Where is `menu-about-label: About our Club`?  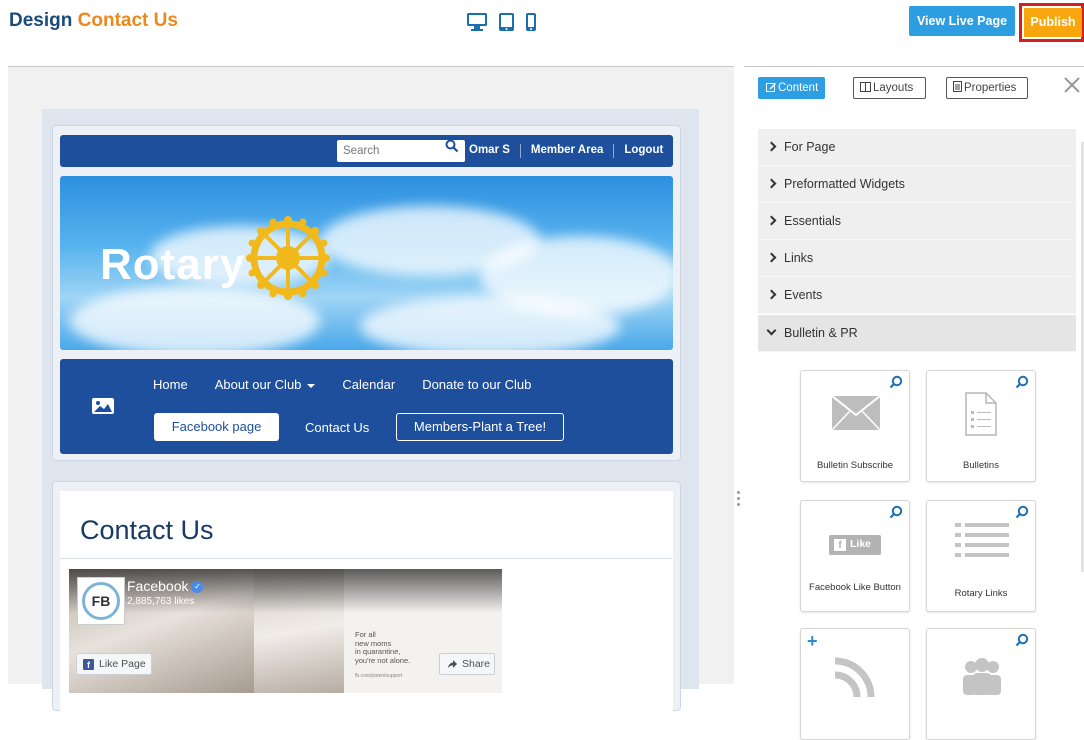
menu-about-label: About our Club is located at coordinates (258, 384).